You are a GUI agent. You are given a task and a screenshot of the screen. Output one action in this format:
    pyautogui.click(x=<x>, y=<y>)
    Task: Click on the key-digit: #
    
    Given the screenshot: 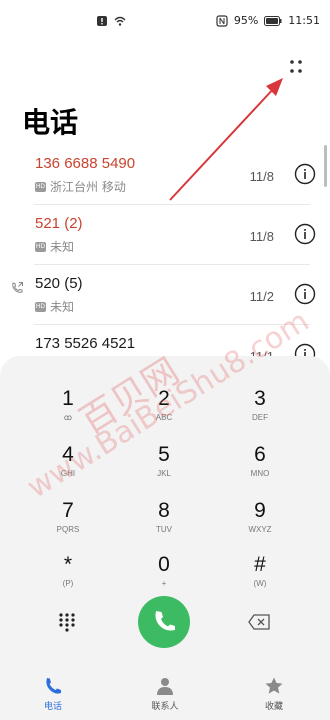 What is the action you would take?
    pyautogui.click(x=260, y=564)
    